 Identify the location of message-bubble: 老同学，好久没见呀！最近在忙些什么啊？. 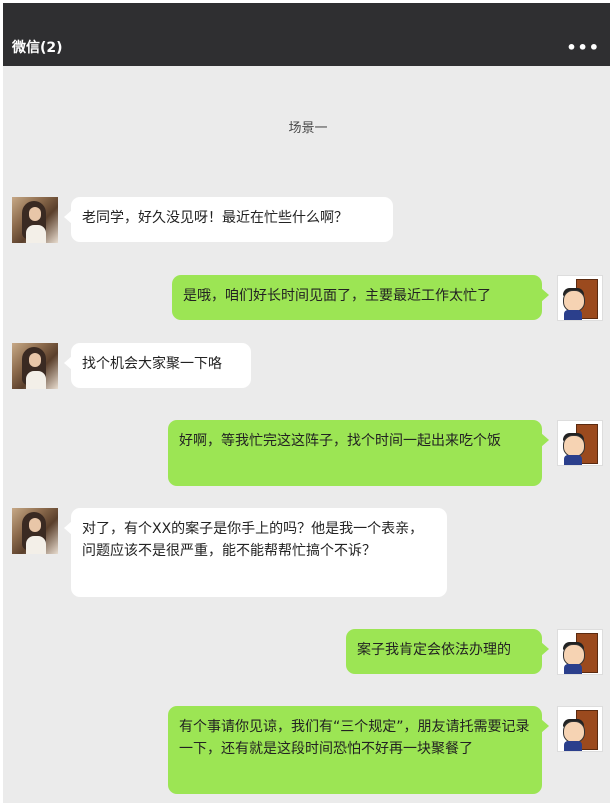
(228, 219).